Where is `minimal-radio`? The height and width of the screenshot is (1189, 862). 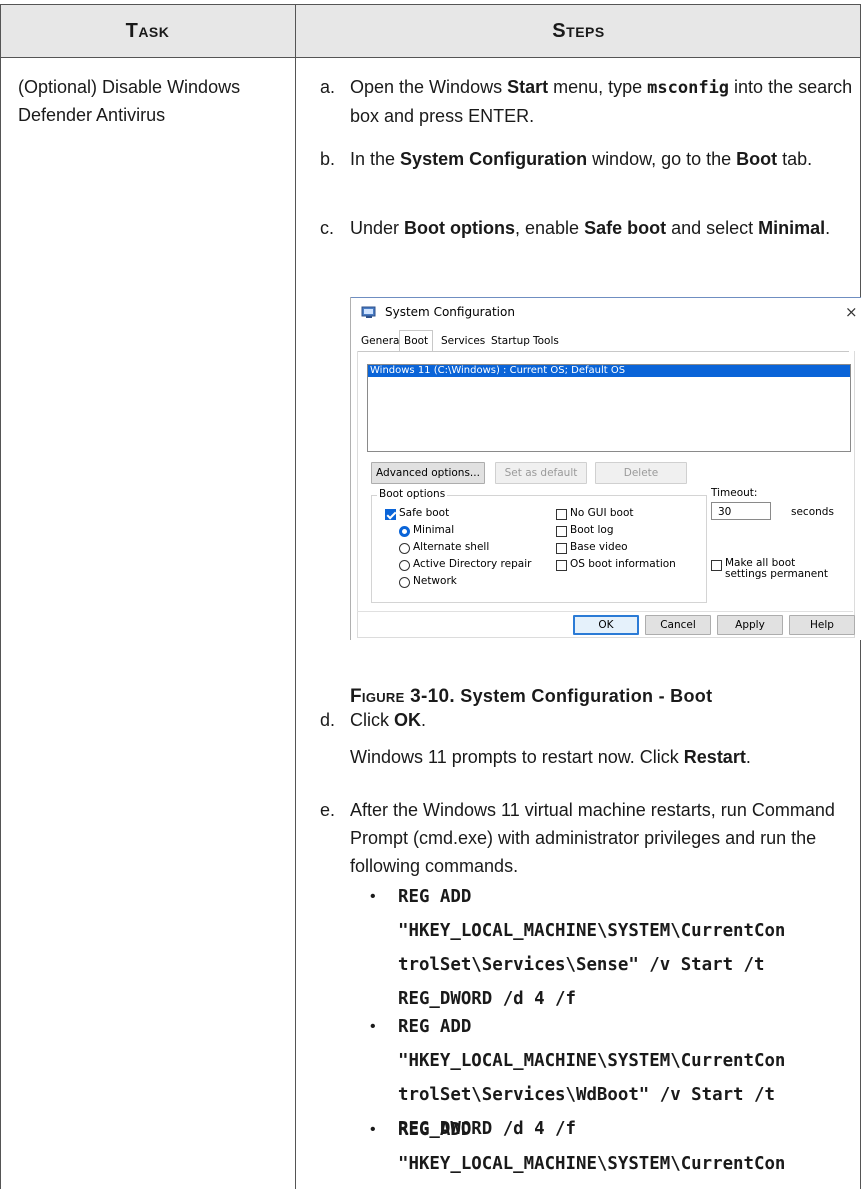
minimal-radio is located at coordinates (404, 531).